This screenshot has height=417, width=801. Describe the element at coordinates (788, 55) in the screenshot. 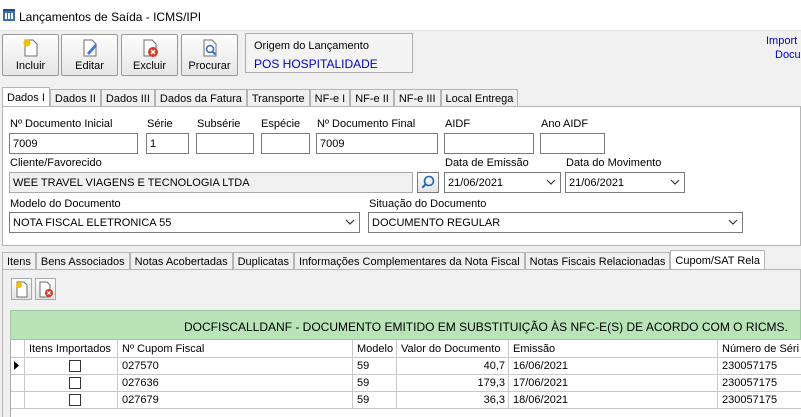

I see `import-link-line2: Docu` at that location.